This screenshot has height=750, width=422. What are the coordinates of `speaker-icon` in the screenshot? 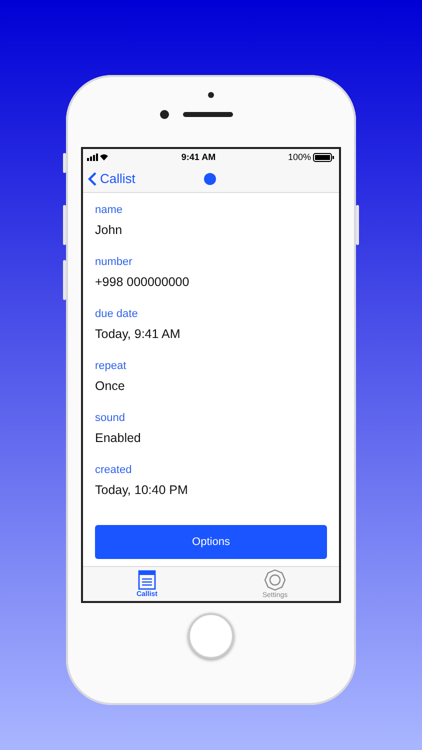 It's located at (207, 114).